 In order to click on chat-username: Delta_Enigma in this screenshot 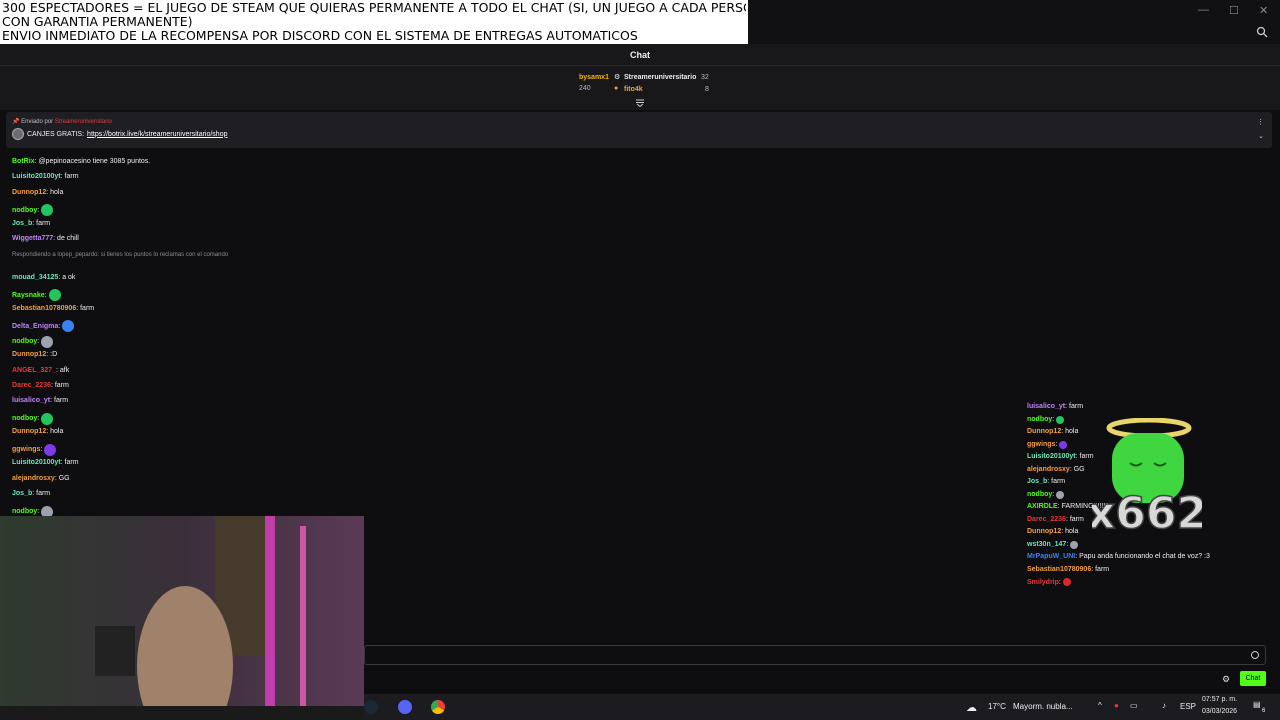, I will do `click(35, 326)`.